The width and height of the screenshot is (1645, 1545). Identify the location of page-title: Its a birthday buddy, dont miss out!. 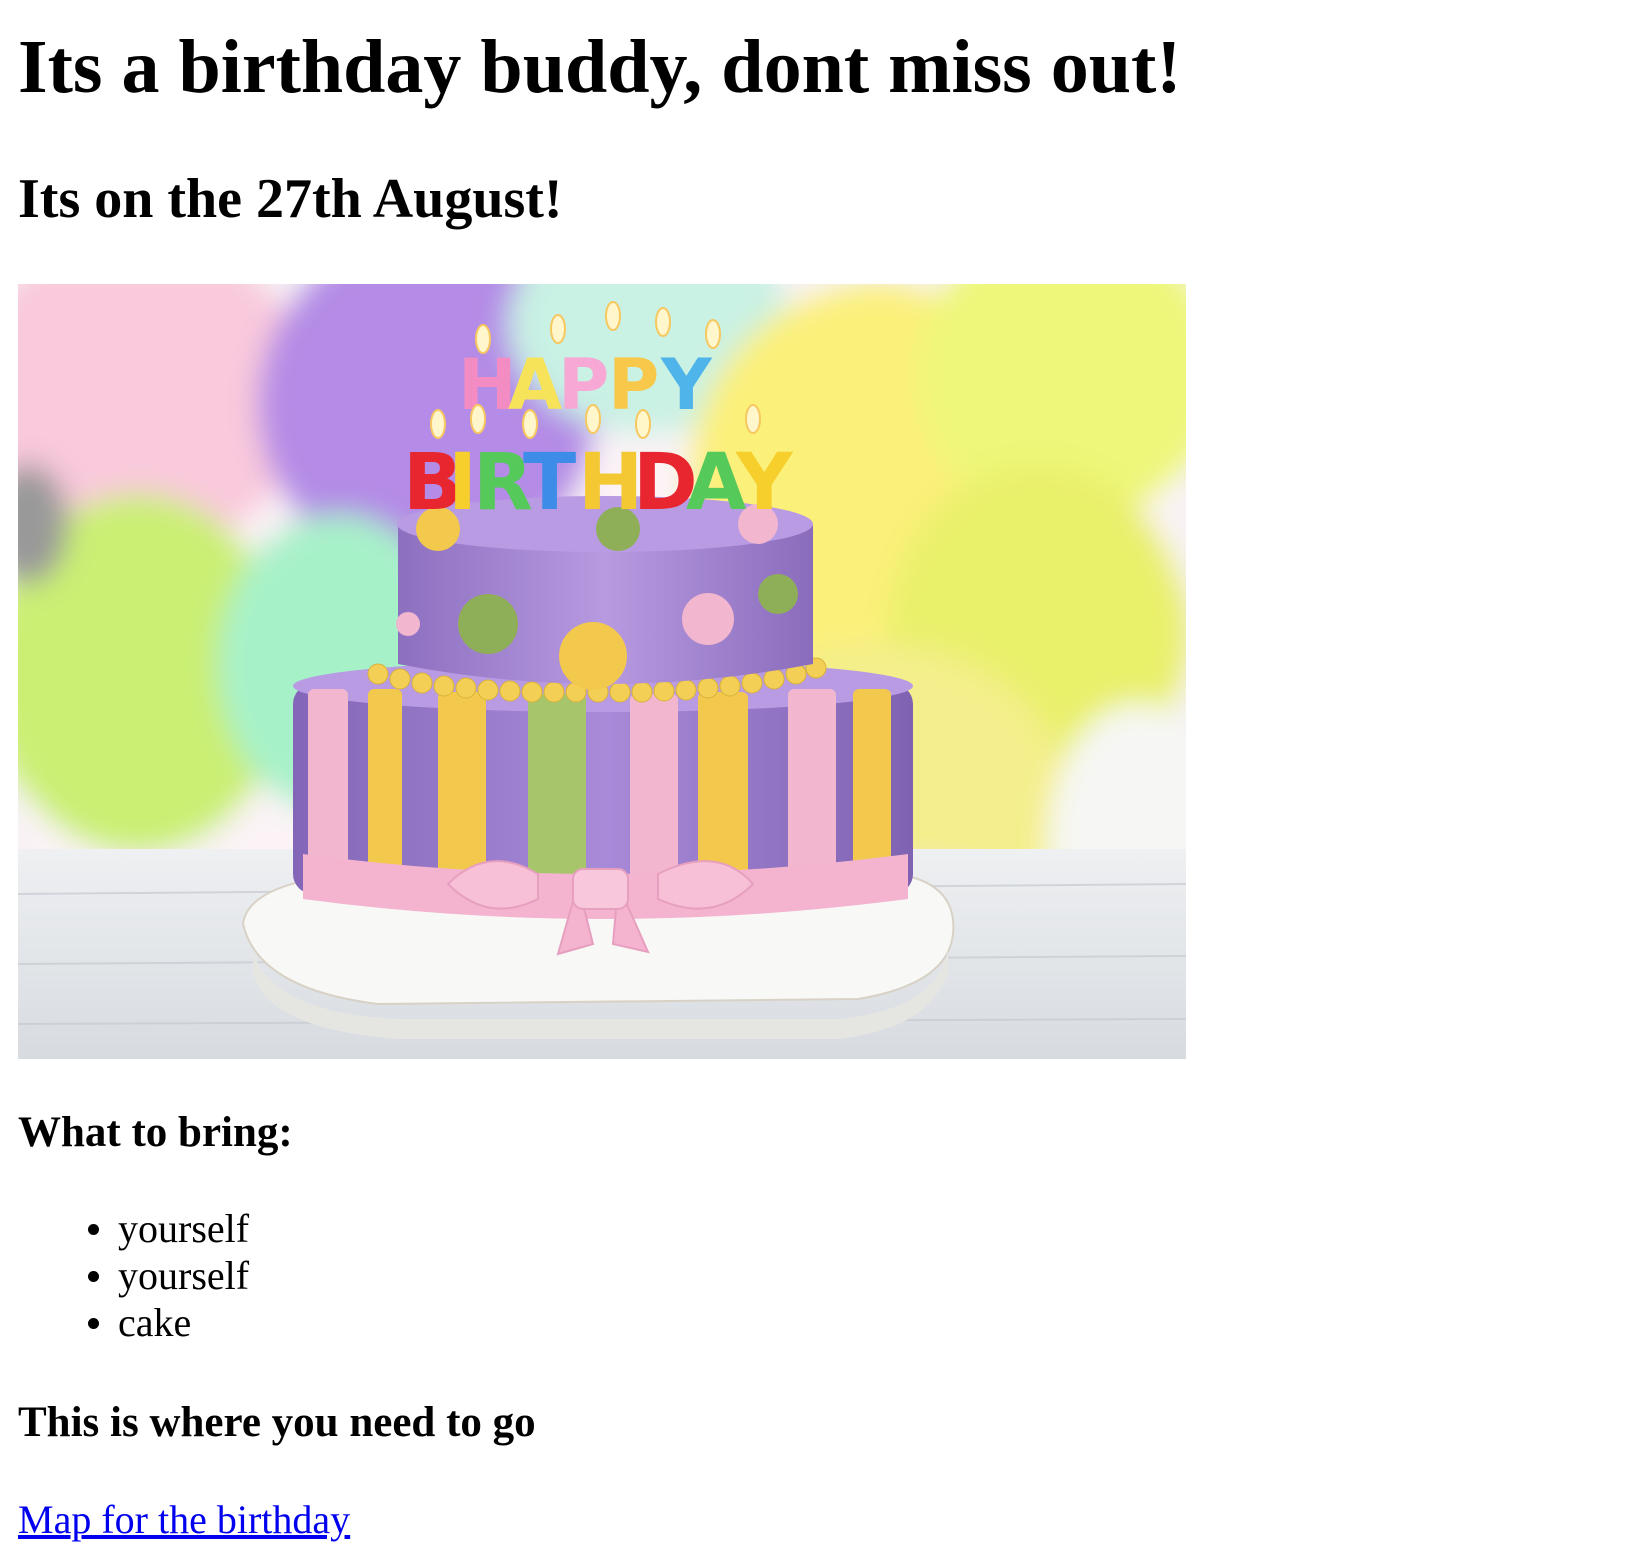
(600, 67).